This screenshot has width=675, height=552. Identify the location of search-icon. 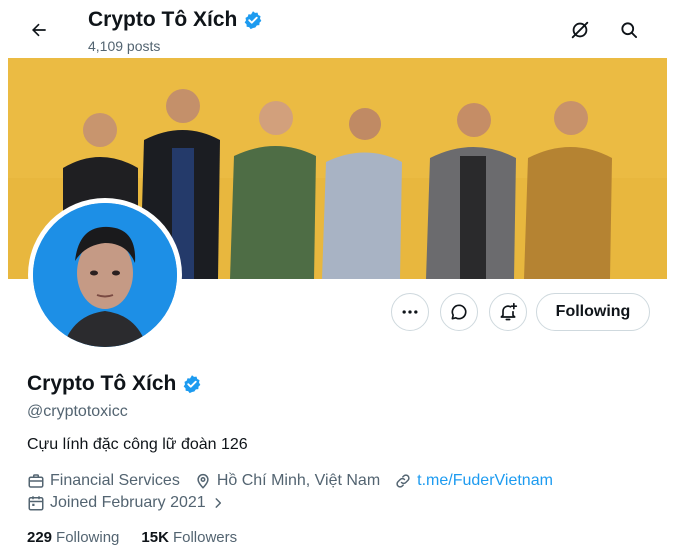
(629, 30).